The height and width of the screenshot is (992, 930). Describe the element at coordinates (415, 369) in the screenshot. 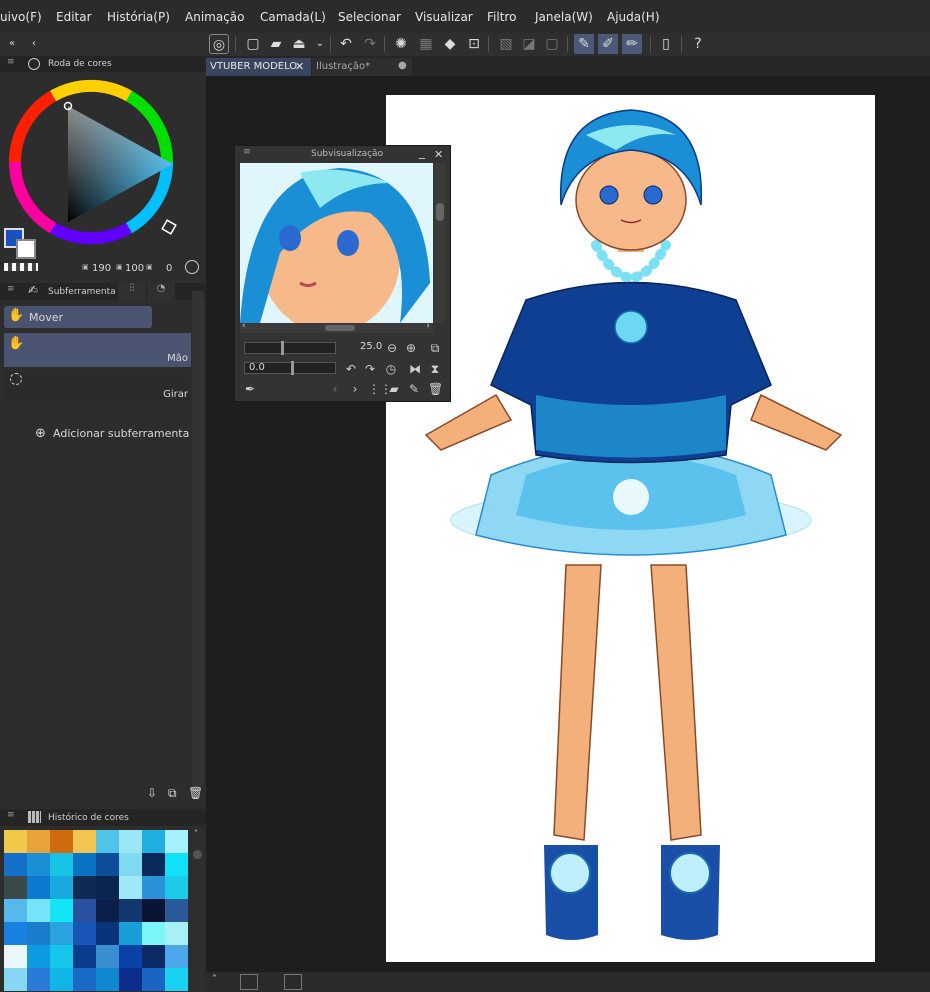

I see `flip-horizontal-icon: ⧓` at that location.